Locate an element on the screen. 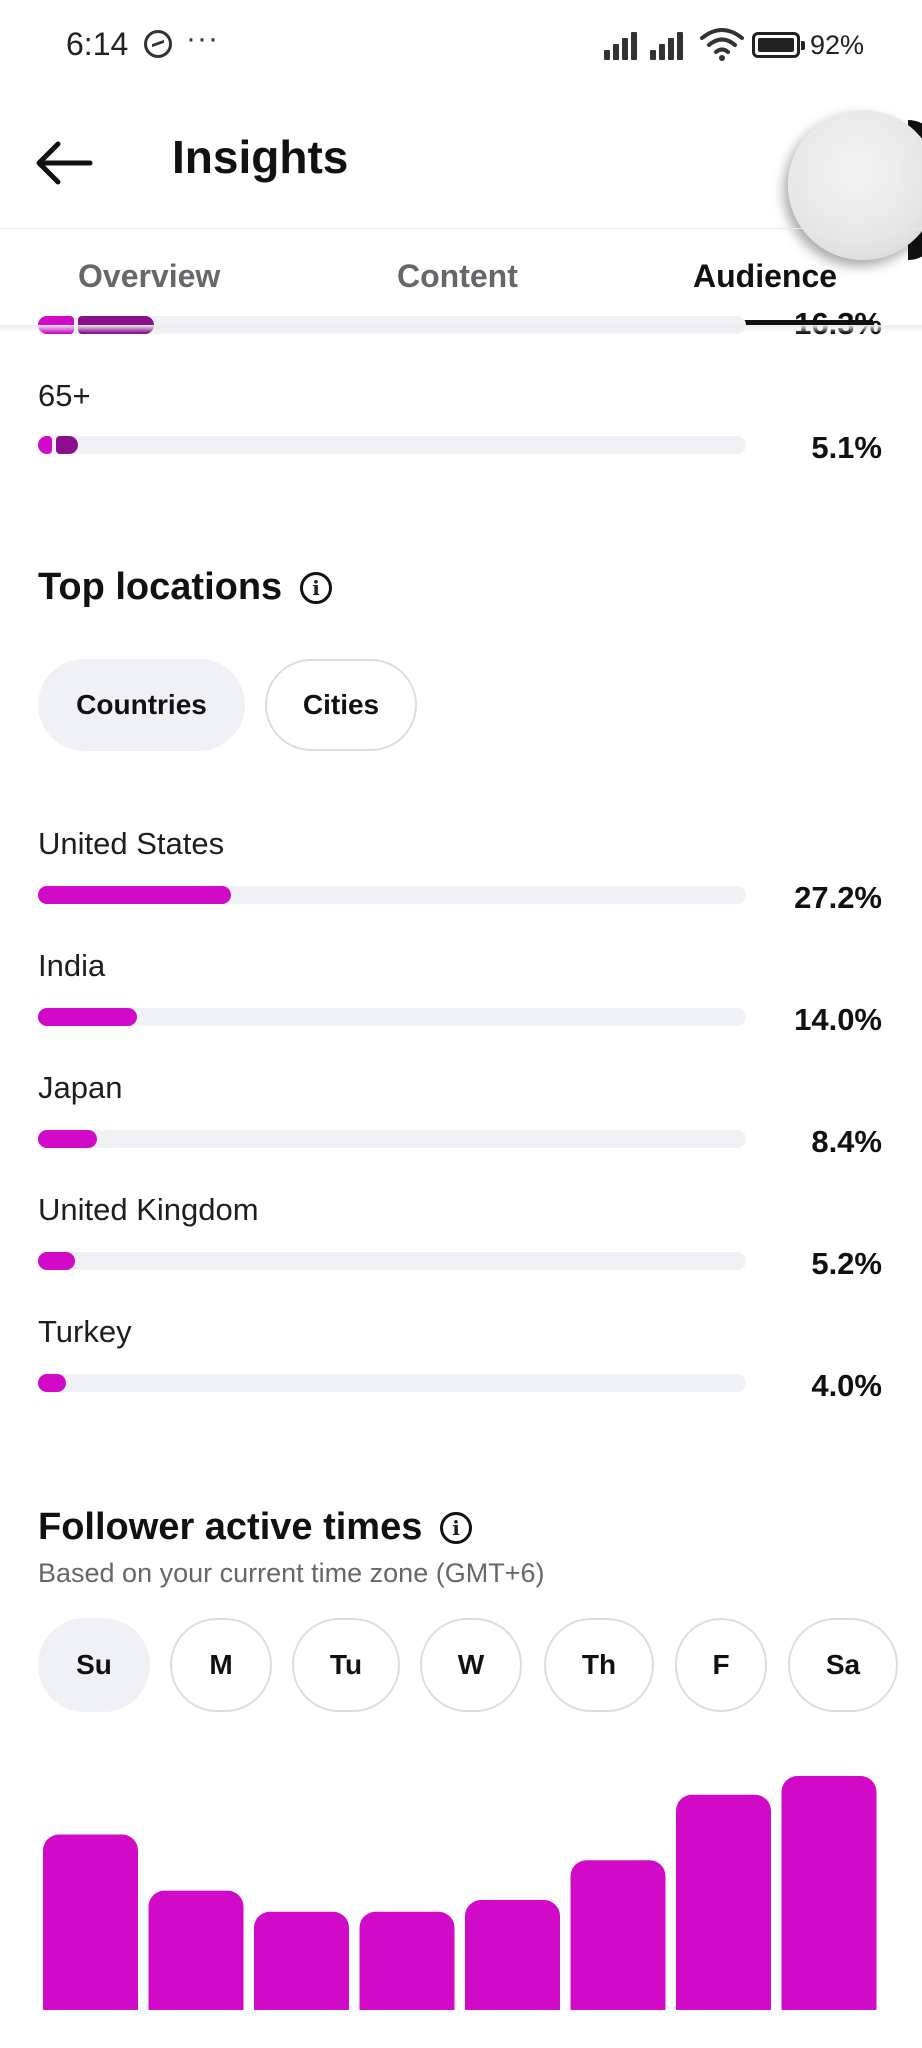  location-label: India is located at coordinates (72, 965).